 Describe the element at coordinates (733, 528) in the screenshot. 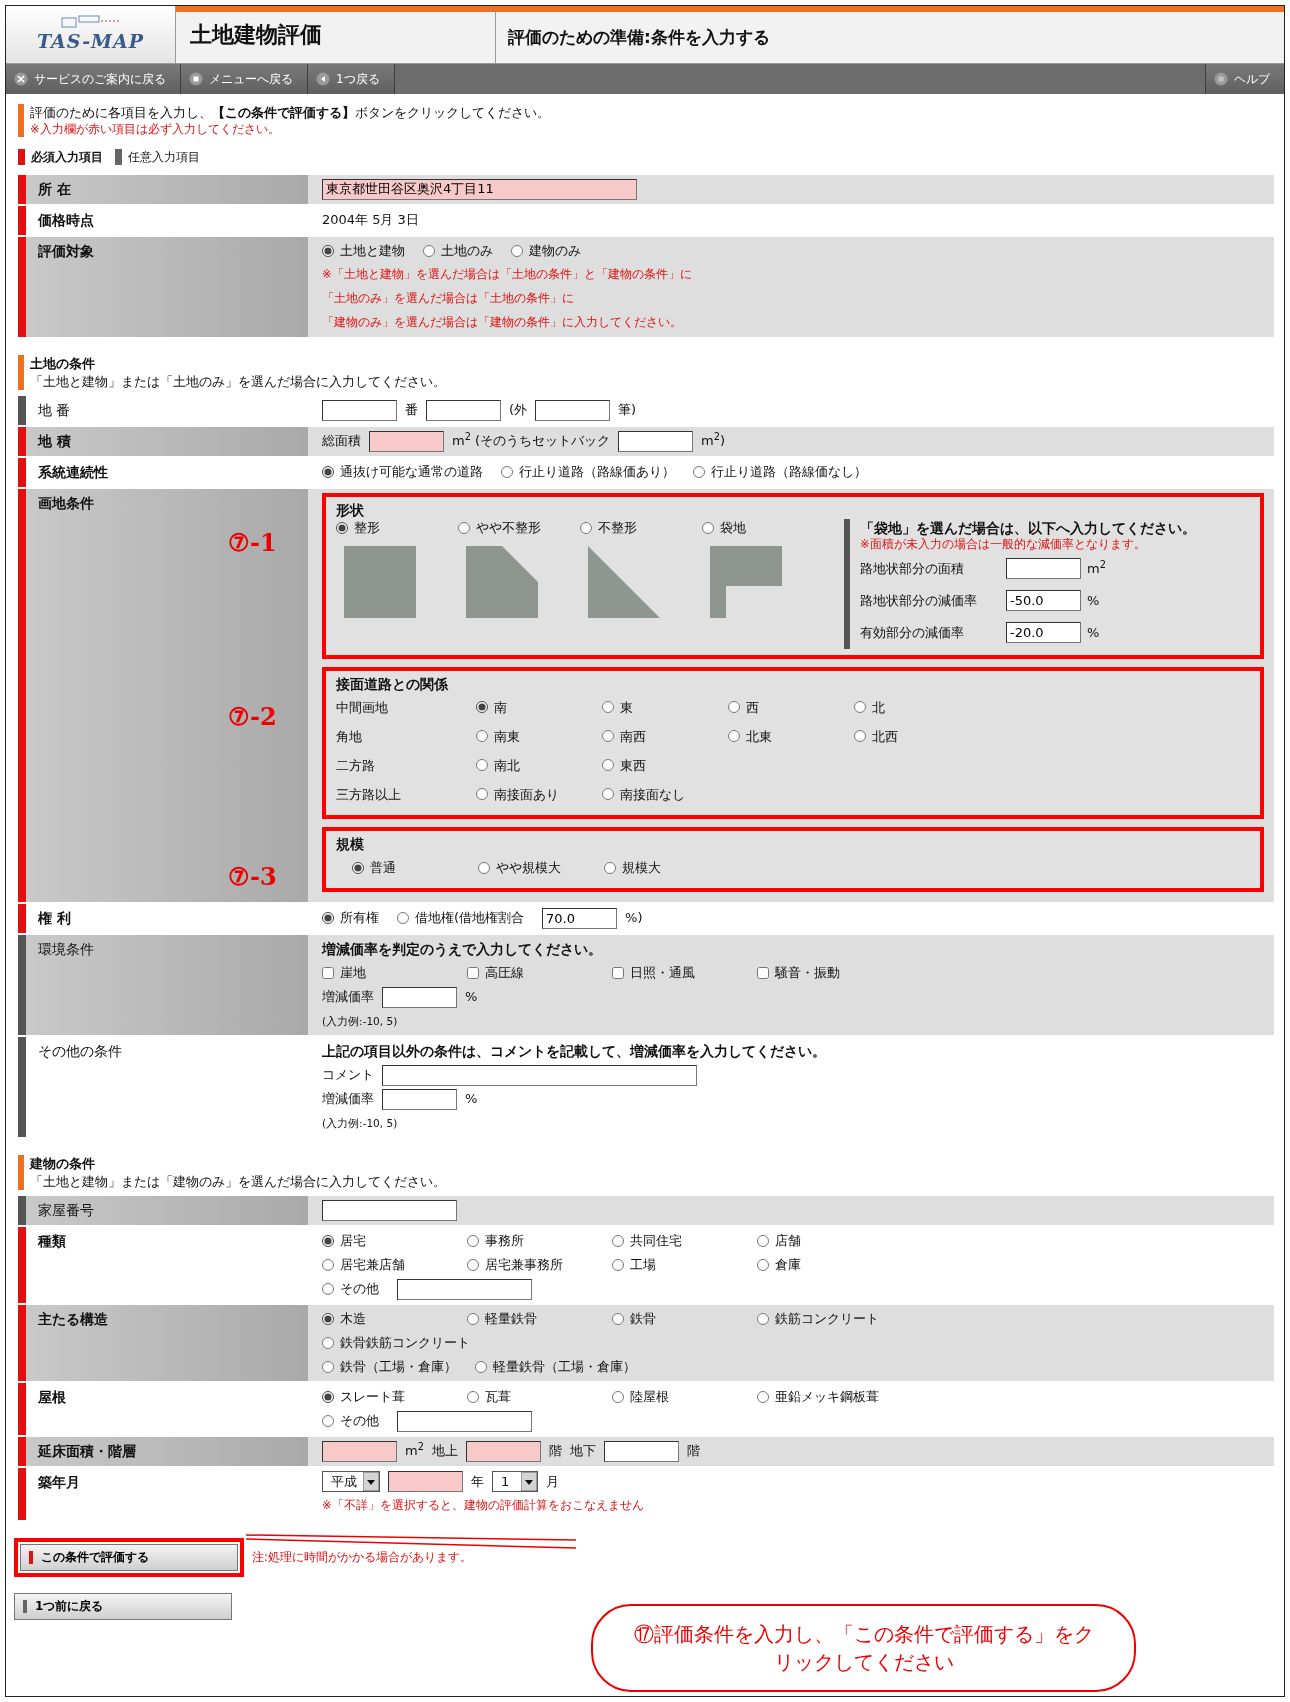

I see `option-label: 袋地` at that location.